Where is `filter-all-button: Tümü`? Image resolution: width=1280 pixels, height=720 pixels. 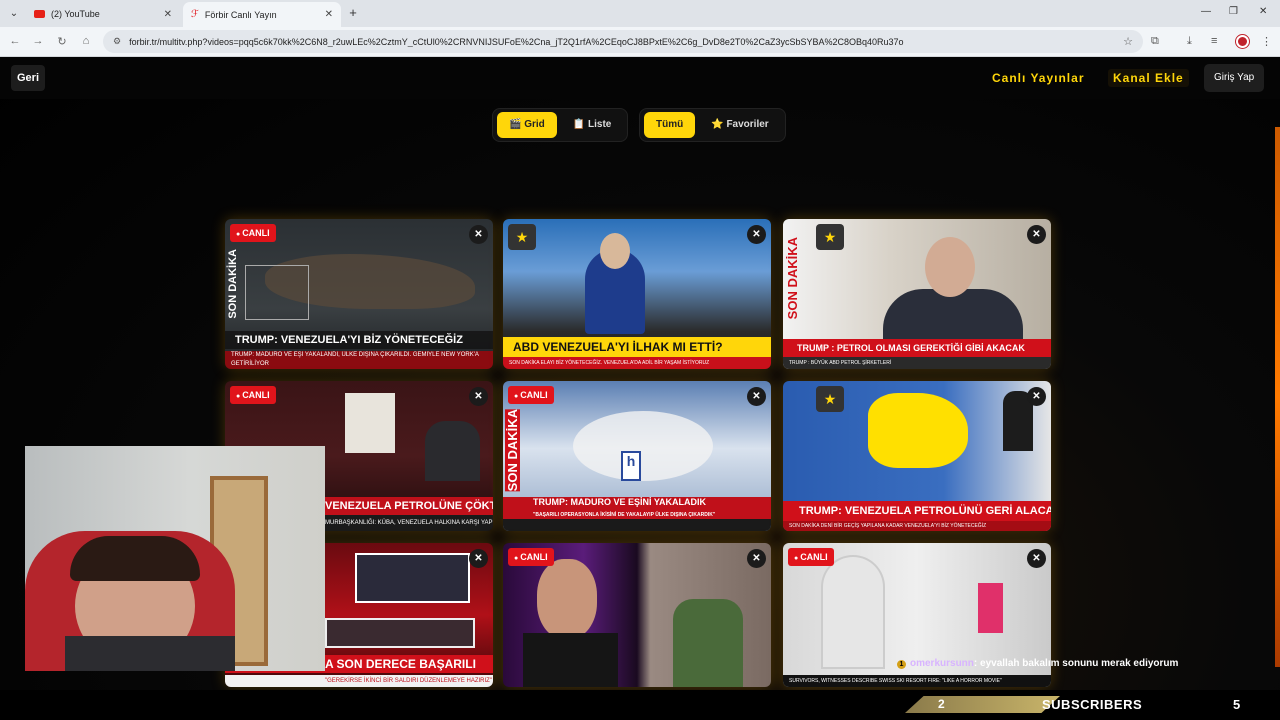
filter-all-button: Tümü is located at coordinates (670, 125).